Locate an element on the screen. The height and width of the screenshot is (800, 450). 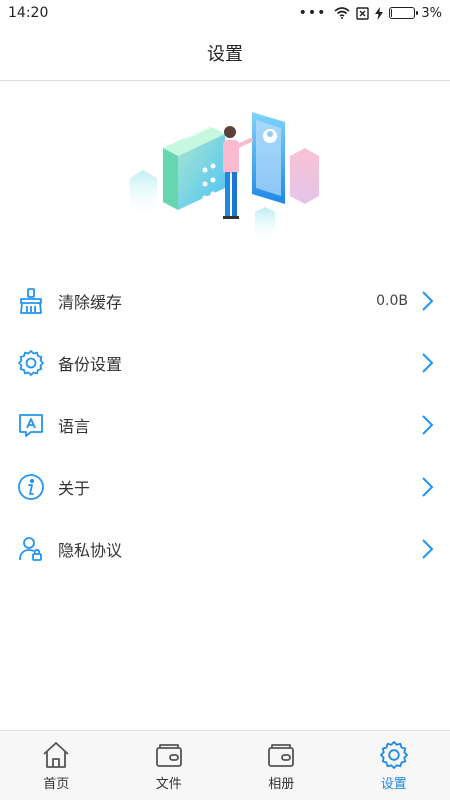
menu-label: 语言 is located at coordinates (74, 426).